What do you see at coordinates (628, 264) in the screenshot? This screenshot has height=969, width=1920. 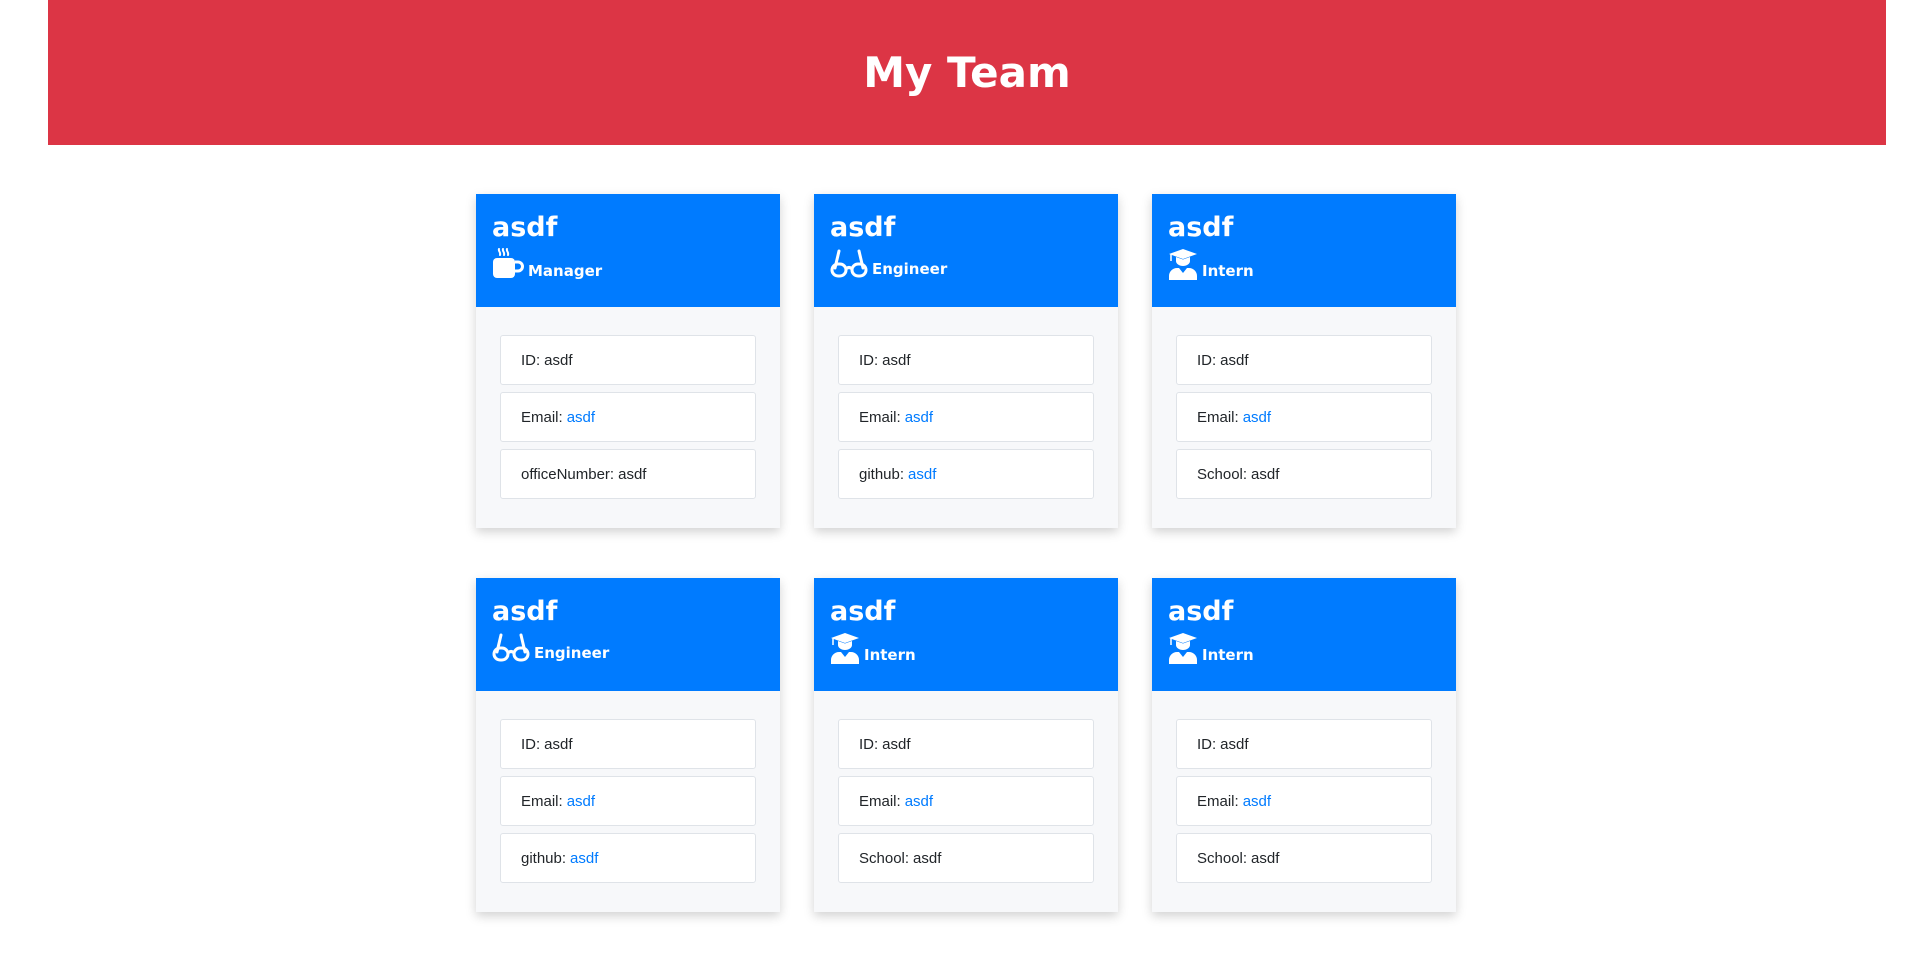 I see `employee-role: Manager` at bounding box center [628, 264].